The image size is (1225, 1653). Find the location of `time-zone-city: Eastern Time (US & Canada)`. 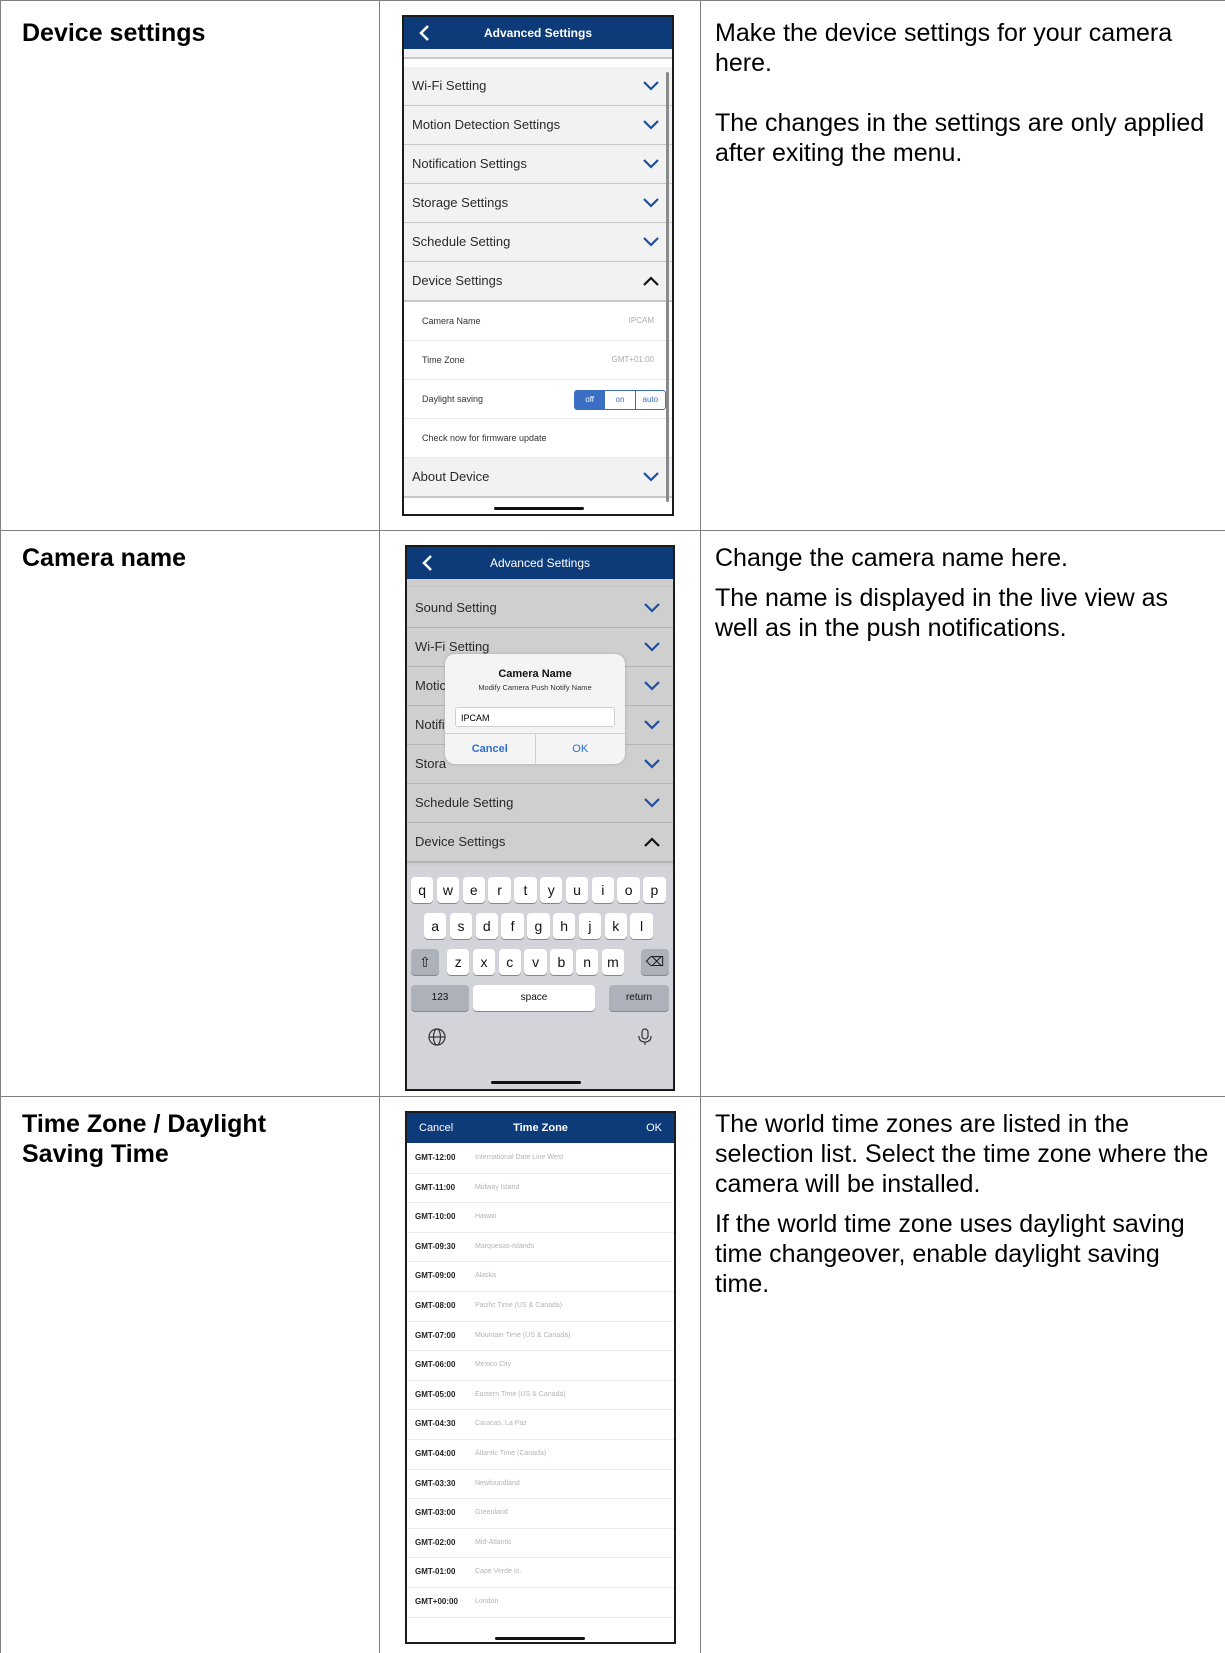

time-zone-city: Eastern Time (US & Canada) is located at coordinates (520, 1394).